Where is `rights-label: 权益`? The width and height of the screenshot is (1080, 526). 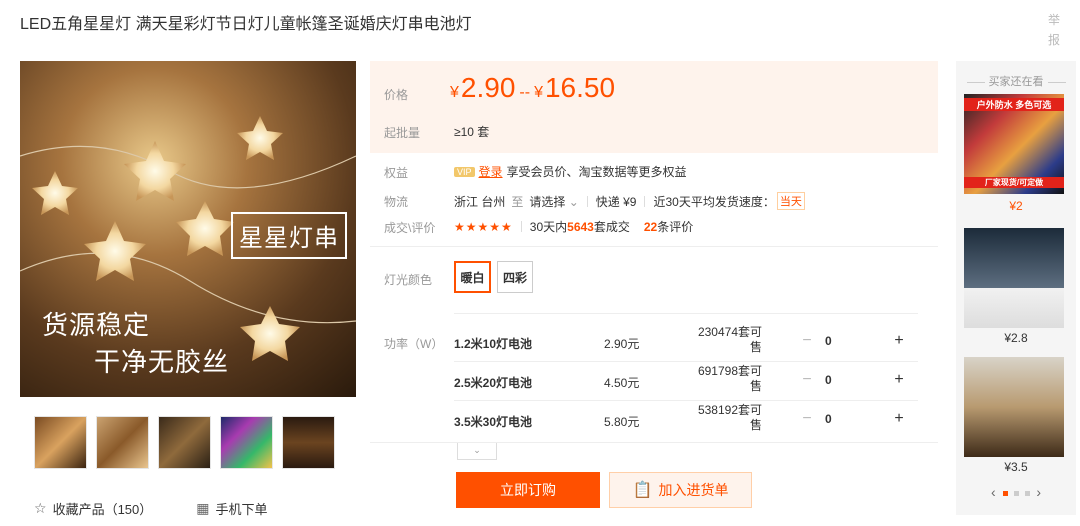 rights-label: 权益 is located at coordinates (396, 173).